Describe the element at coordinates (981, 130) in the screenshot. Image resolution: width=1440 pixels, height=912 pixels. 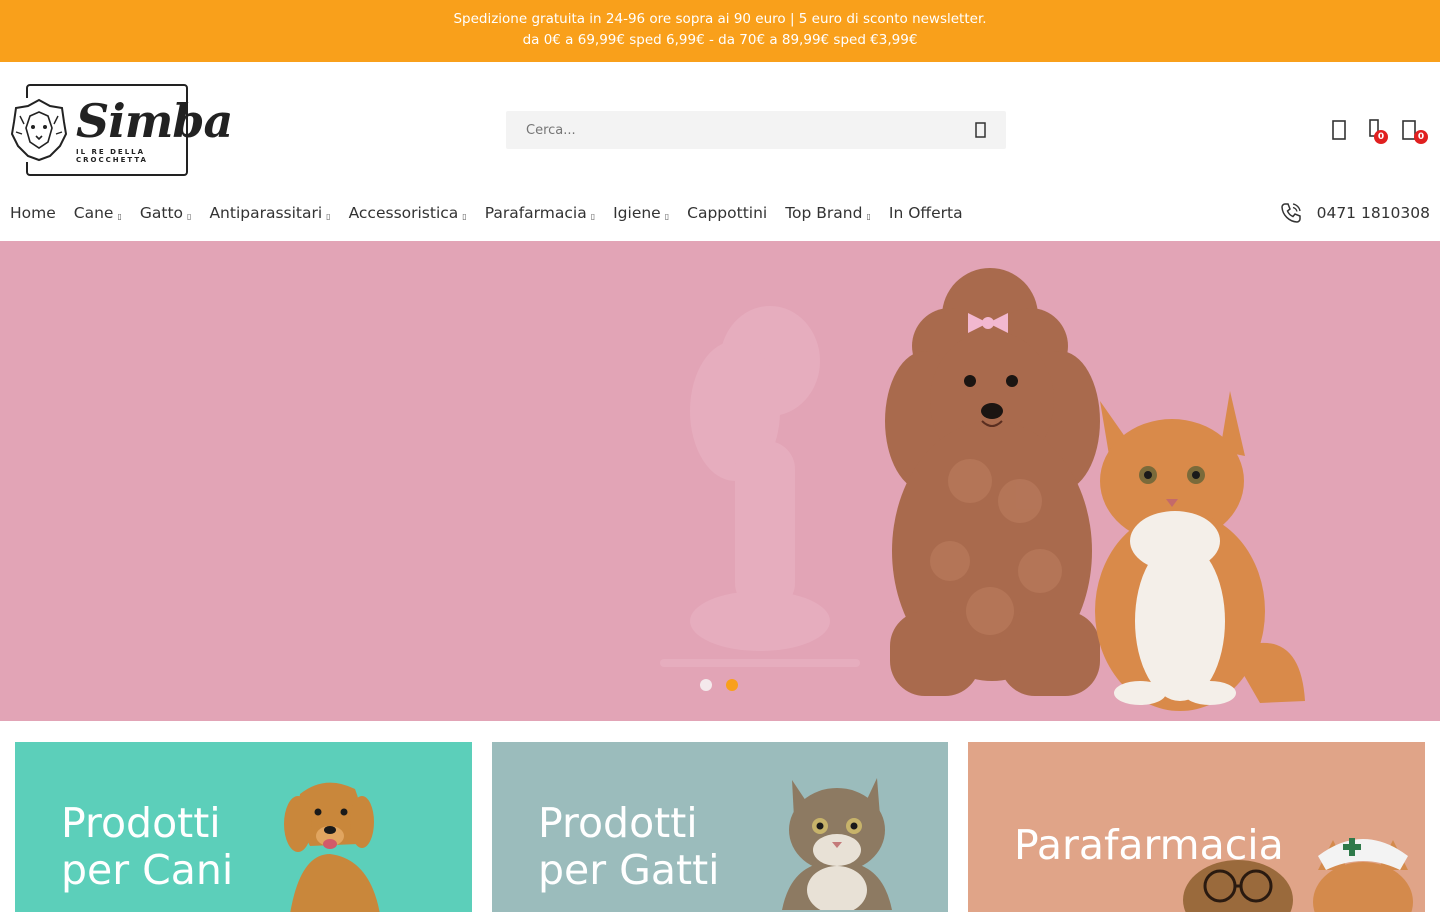
I see `search-icon` at that location.